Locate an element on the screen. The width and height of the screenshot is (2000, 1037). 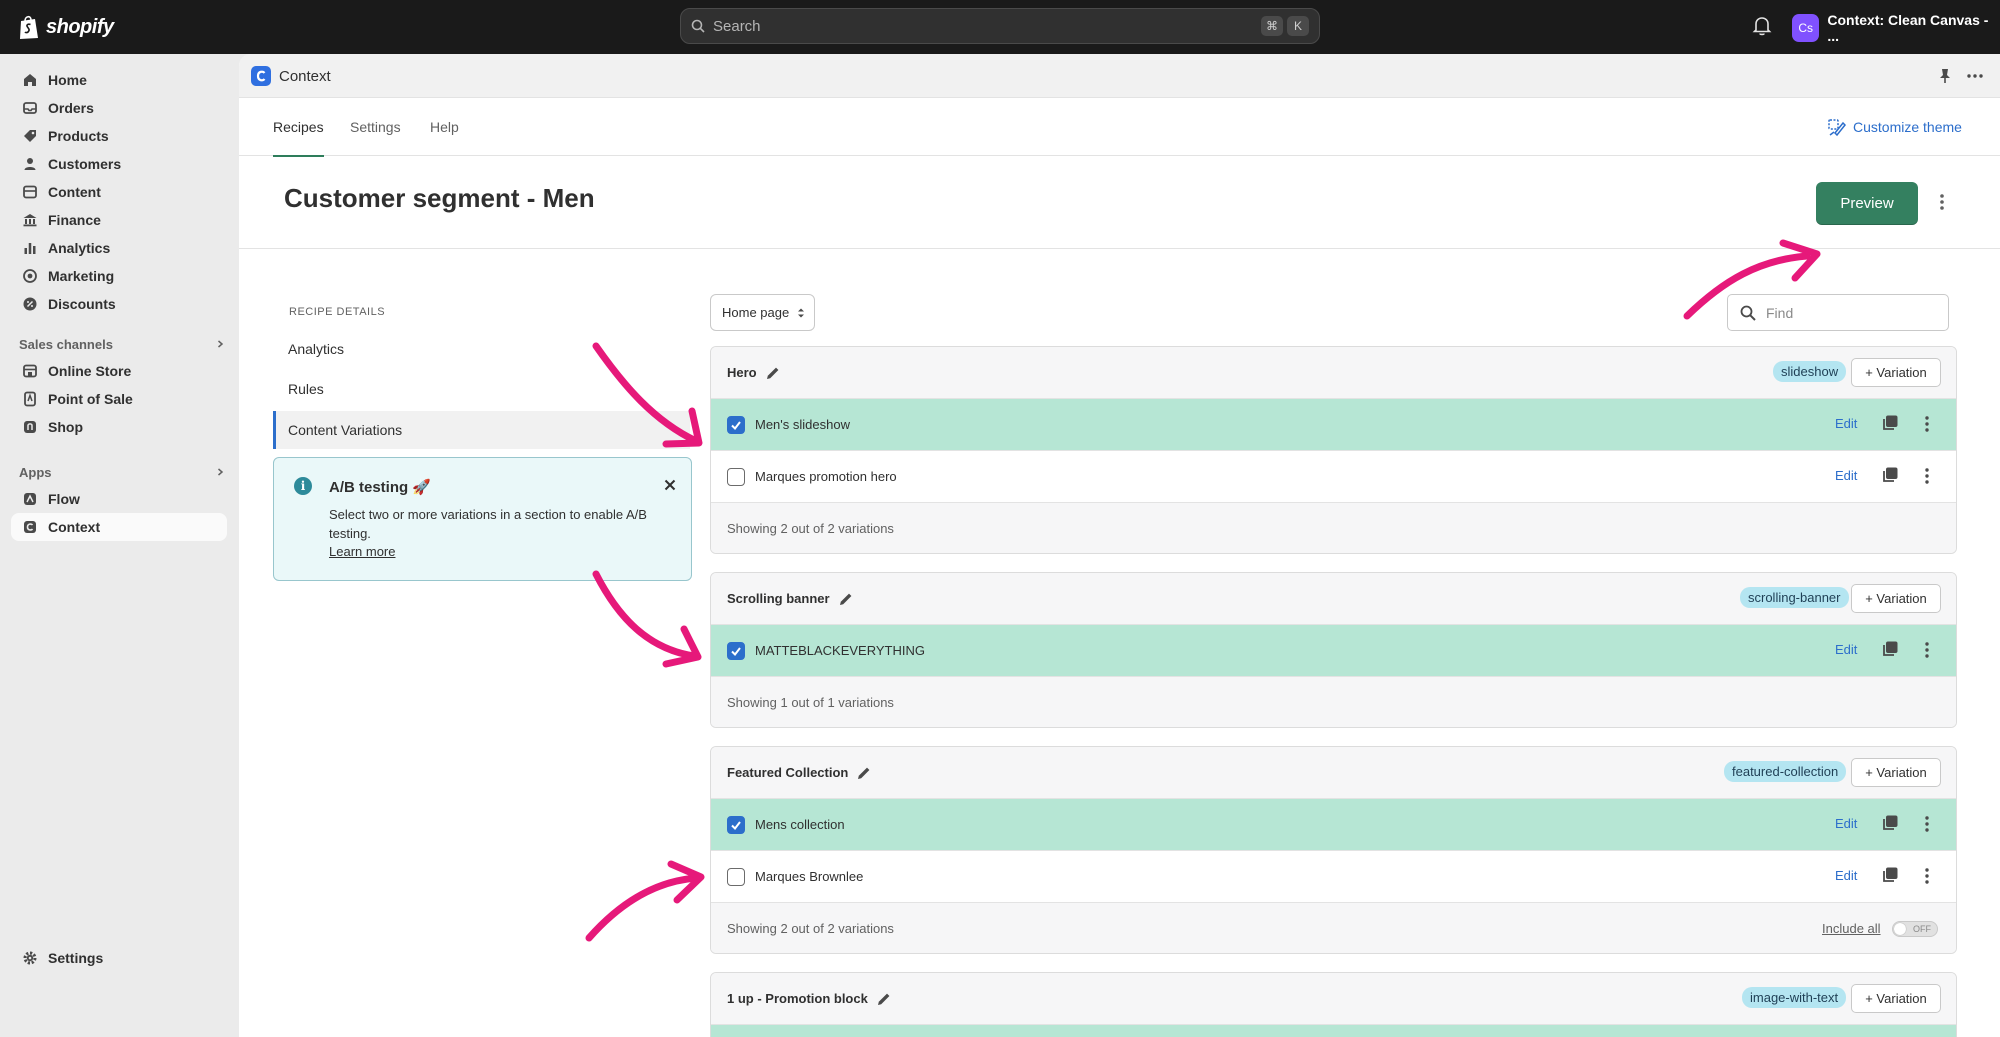
section-name: Featured Collection is located at coordinates (788, 772).